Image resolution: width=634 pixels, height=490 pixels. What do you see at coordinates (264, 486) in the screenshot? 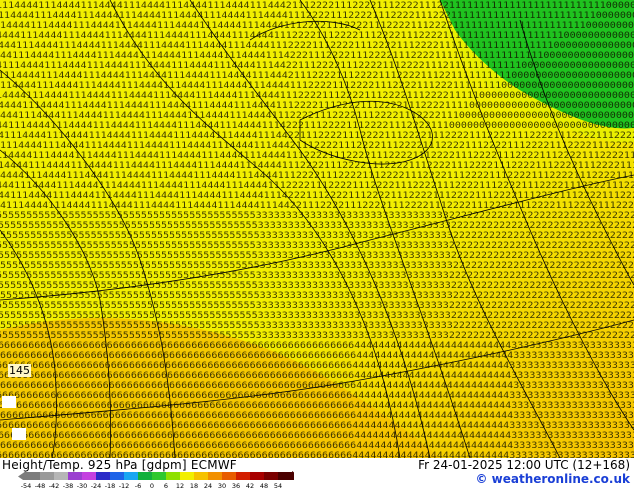
I see `colorbar-tick-label: 48` at bounding box center [264, 486].